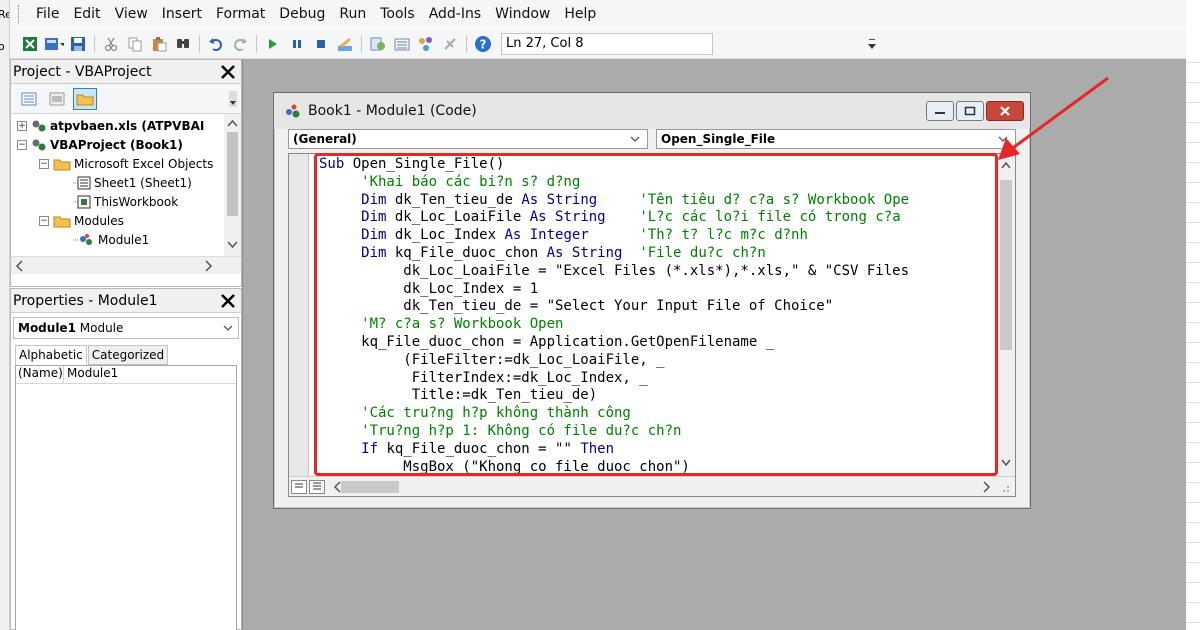  I want to click on menu-window: Window, so click(522, 14).